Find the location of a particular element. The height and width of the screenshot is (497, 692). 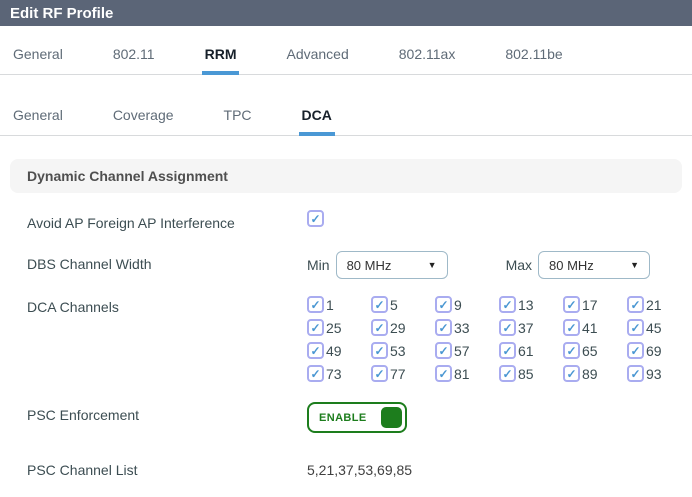

dca-channel-25: ✓ 25 is located at coordinates (339, 327).